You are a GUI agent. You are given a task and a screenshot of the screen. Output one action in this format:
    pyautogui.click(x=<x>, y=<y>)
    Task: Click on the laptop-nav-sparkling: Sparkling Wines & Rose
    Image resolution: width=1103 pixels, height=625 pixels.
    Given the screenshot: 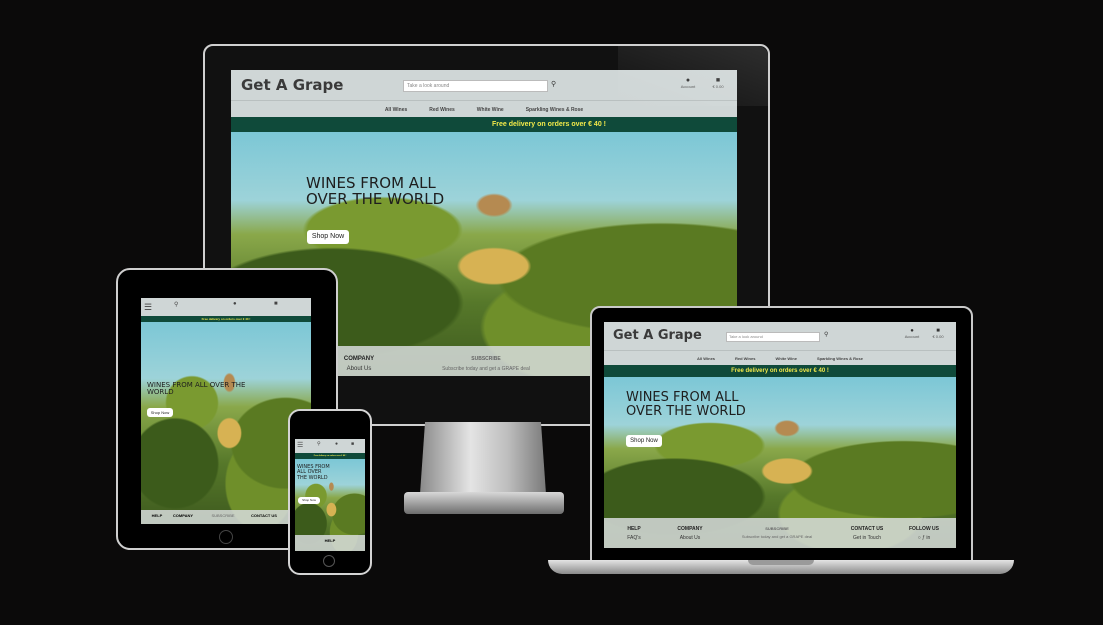 What is the action you would take?
    pyautogui.click(x=840, y=358)
    